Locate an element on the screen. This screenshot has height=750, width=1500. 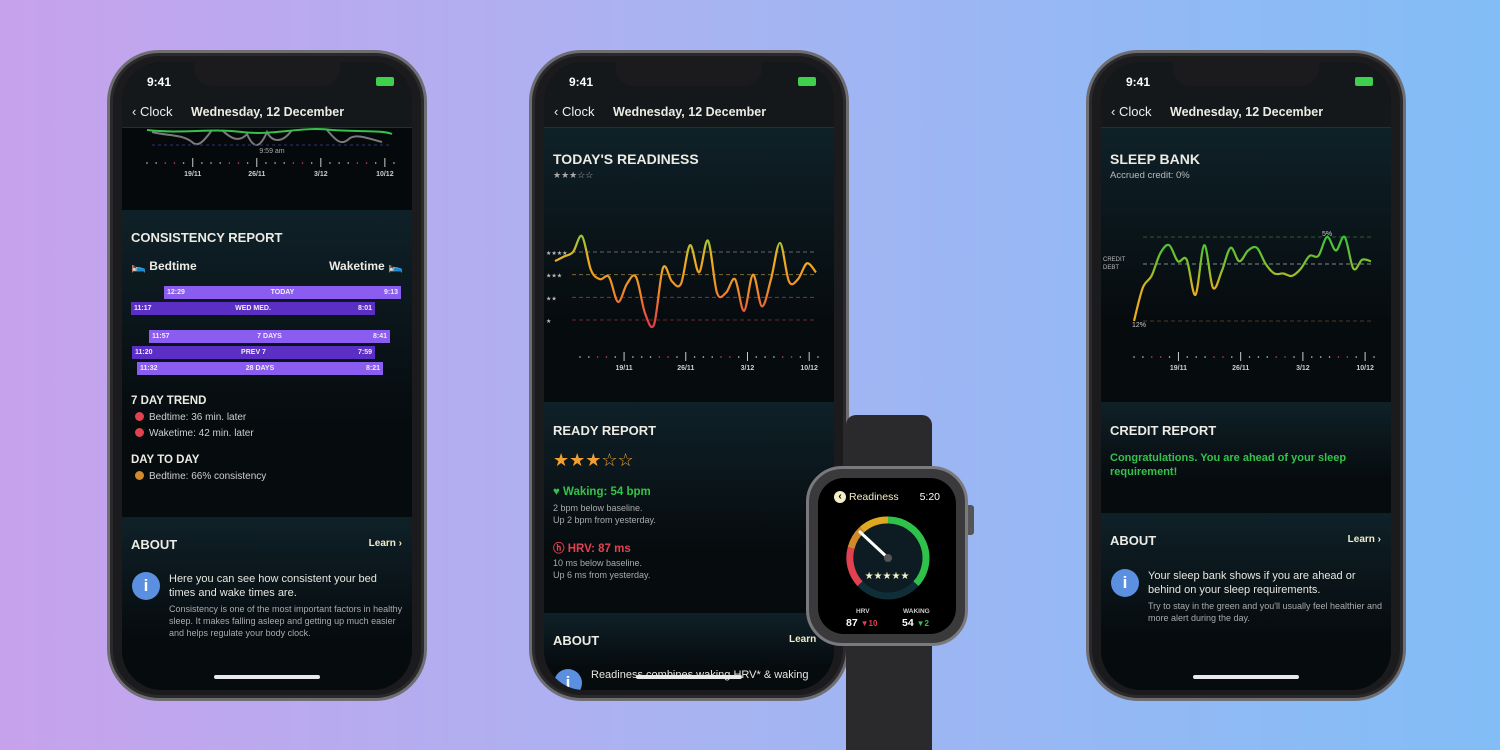
readiness-chart: ★★★★★★★★★★19/11 26/11 3/12 10/12 is located at coordinates (682, 303).